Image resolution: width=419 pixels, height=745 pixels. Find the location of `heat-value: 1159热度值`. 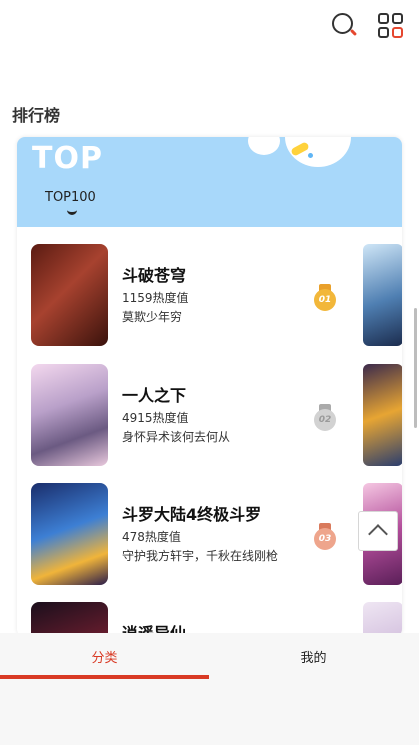

heat-value: 1159热度值 is located at coordinates (155, 298).